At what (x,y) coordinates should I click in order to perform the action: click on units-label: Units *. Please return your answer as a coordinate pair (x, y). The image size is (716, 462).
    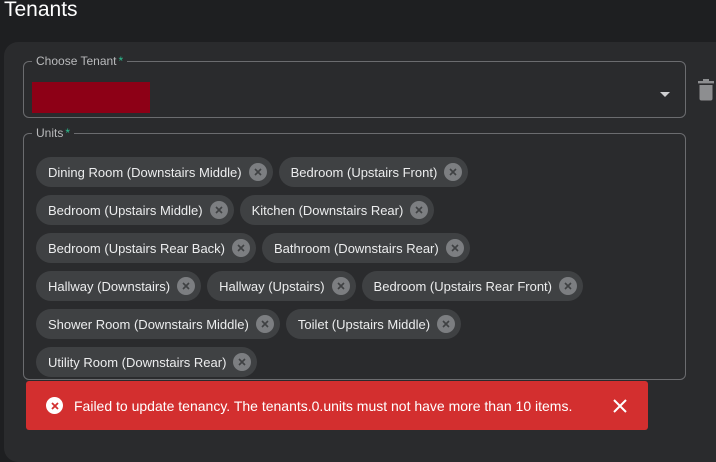
    Looking at the image, I should click on (53, 133).